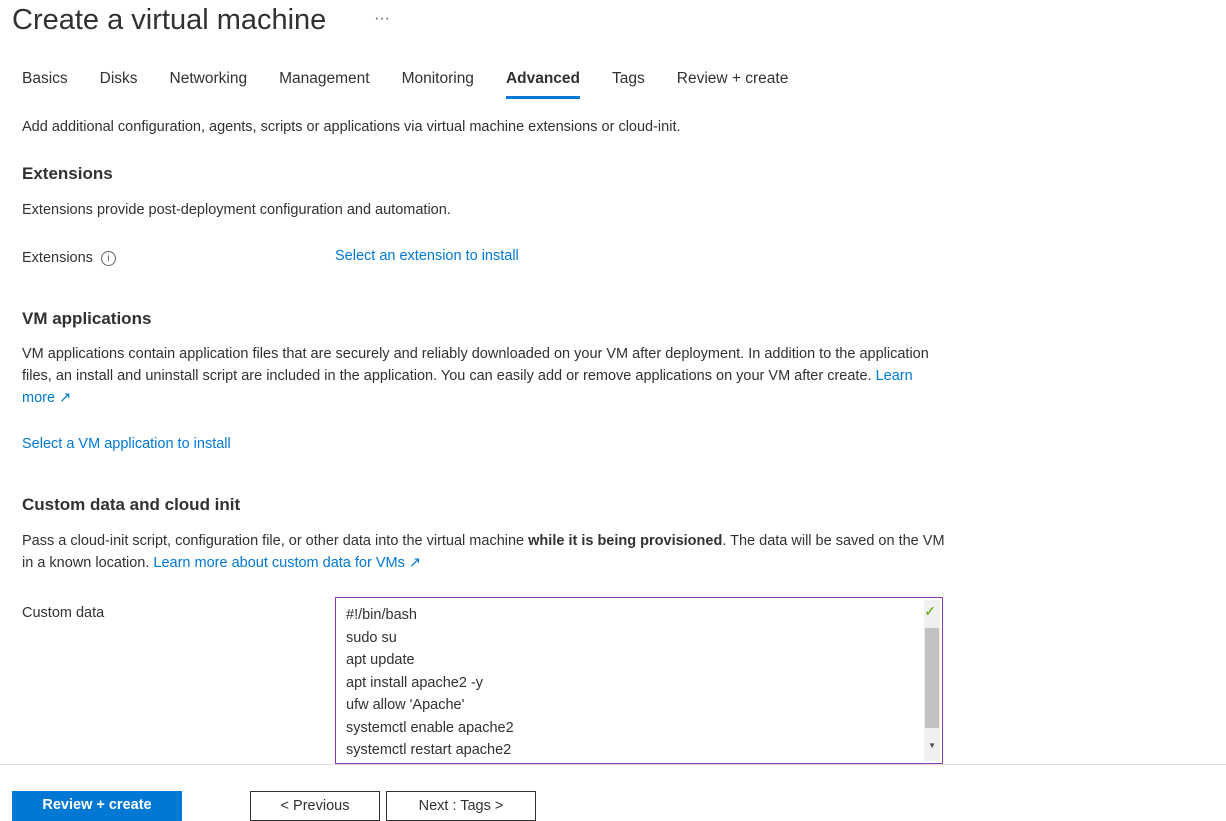 This screenshot has height=821, width=1226. I want to click on desc-bold: while it is being provisioned, so click(625, 541).